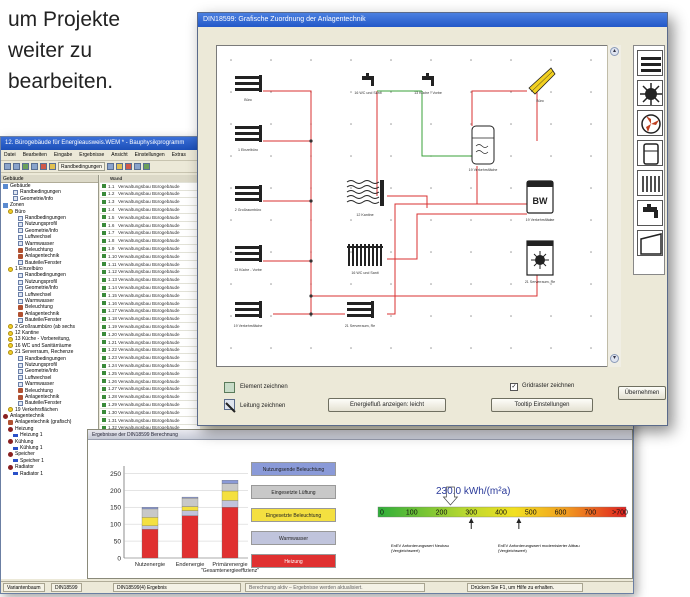  What do you see at coordinates (483, 145) in the screenshot?
I see `storage-tank-icon` at bounding box center [483, 145].